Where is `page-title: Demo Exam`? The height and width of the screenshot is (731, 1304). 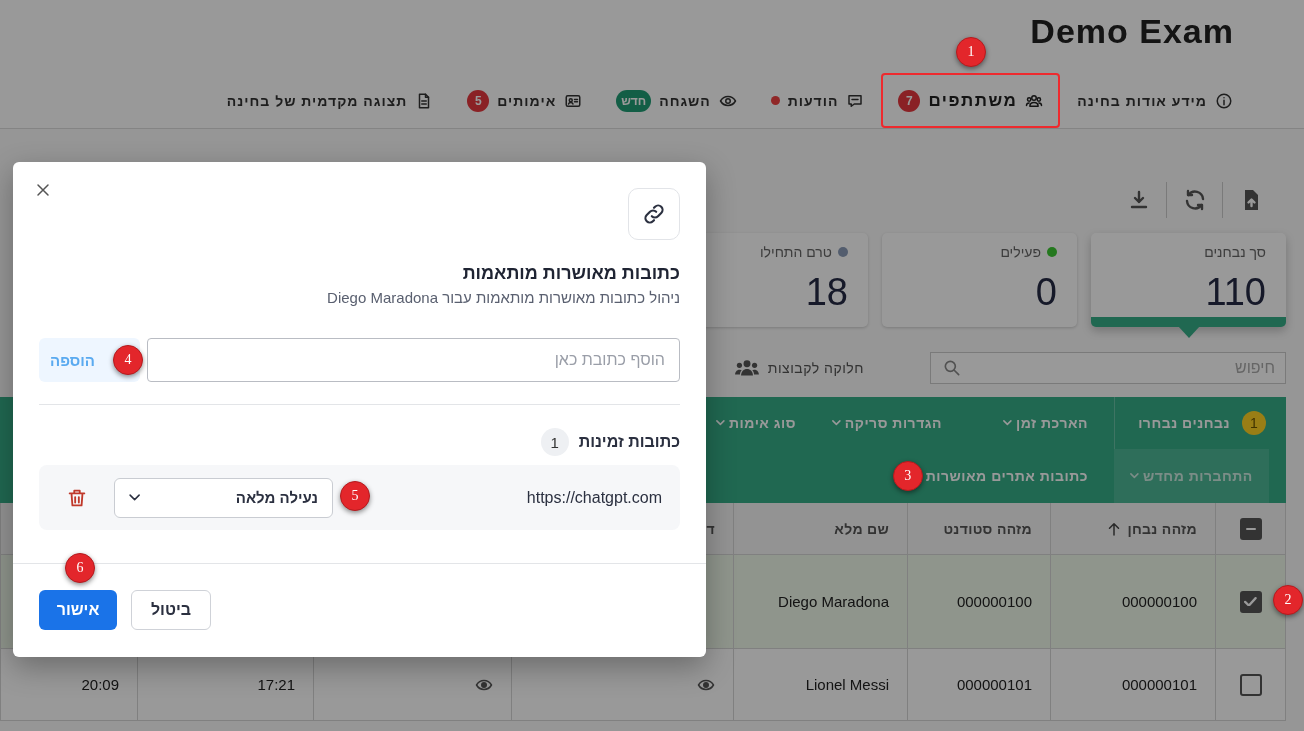 page-title: Demo Exam is located at coordinates (1132, 31).